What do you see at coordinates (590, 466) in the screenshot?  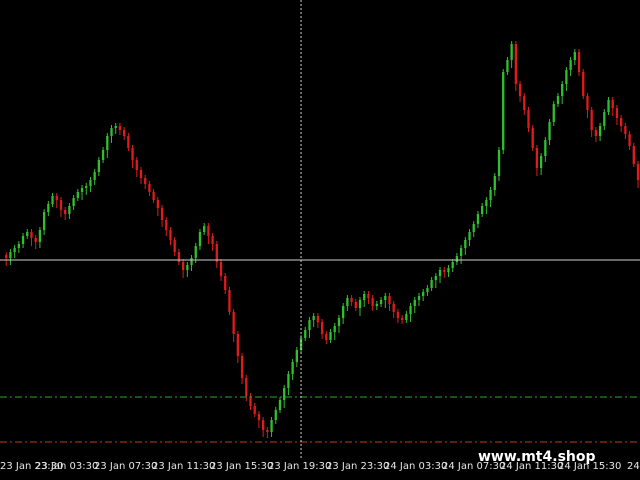 I see `time-axis-label: 24 Jan 15:30` at bounding box center [590, 466].